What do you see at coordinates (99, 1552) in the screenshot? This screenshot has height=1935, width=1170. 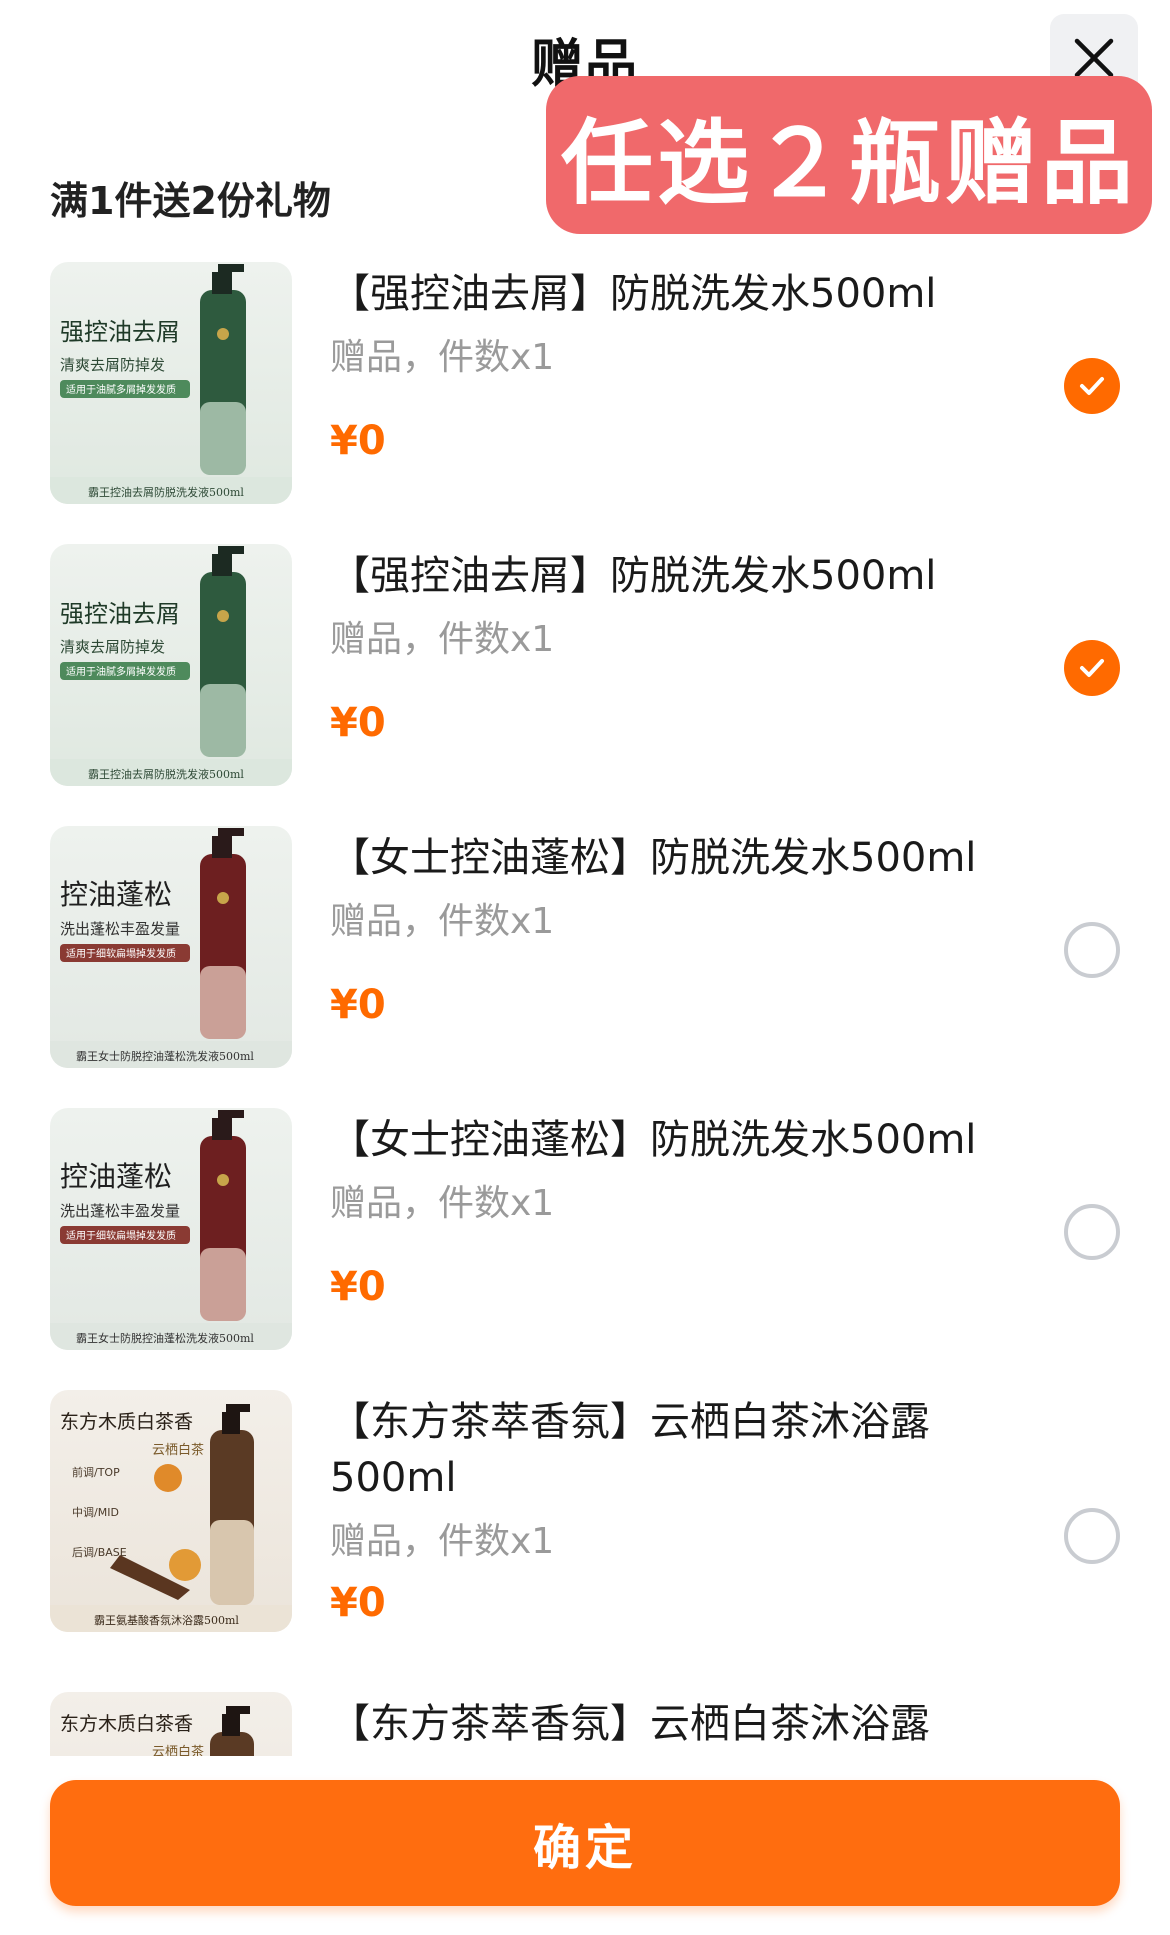 I see `svg-text: 后调/BASE` at bounding box center [99, 1552].